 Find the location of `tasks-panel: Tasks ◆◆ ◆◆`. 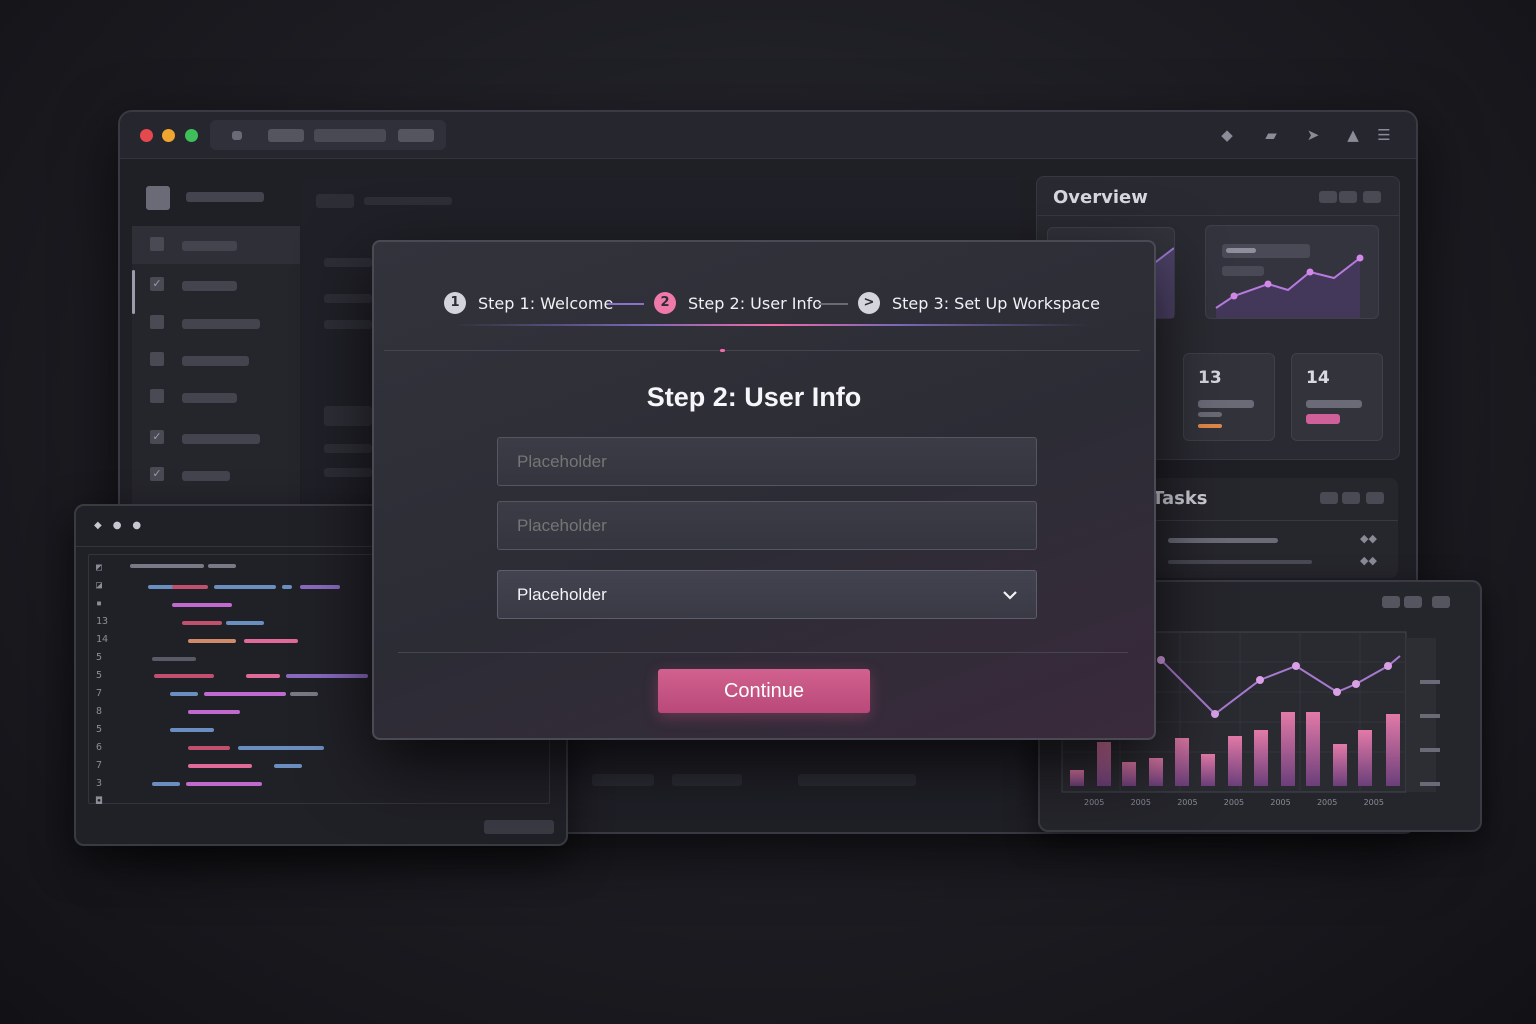

tasks-panel: Tasks ◆◆ ◆◆ is located at coordinates (1274, 528).